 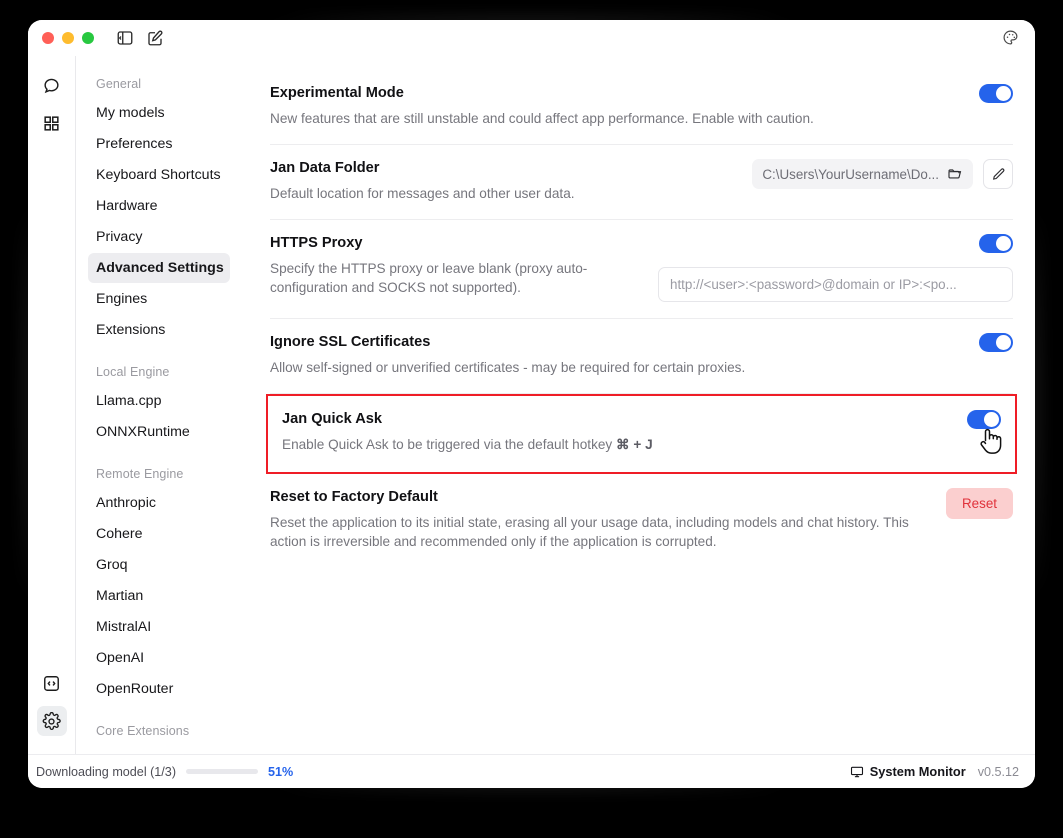 I want to click on setting-title: Ignore SSL Certificates, so click(x=350, y=342).